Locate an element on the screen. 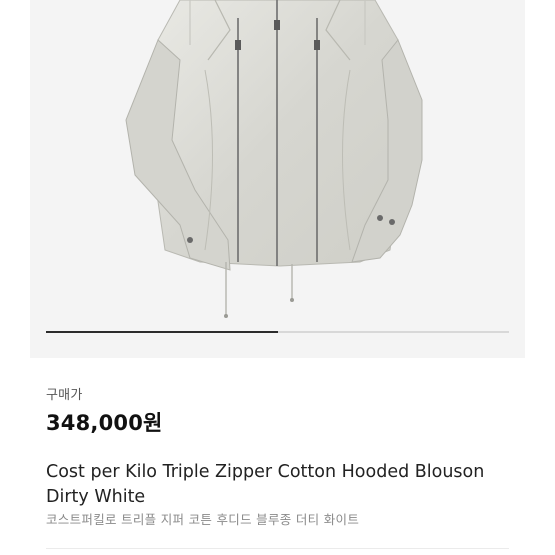  divider is located at coordinates (277, 548).